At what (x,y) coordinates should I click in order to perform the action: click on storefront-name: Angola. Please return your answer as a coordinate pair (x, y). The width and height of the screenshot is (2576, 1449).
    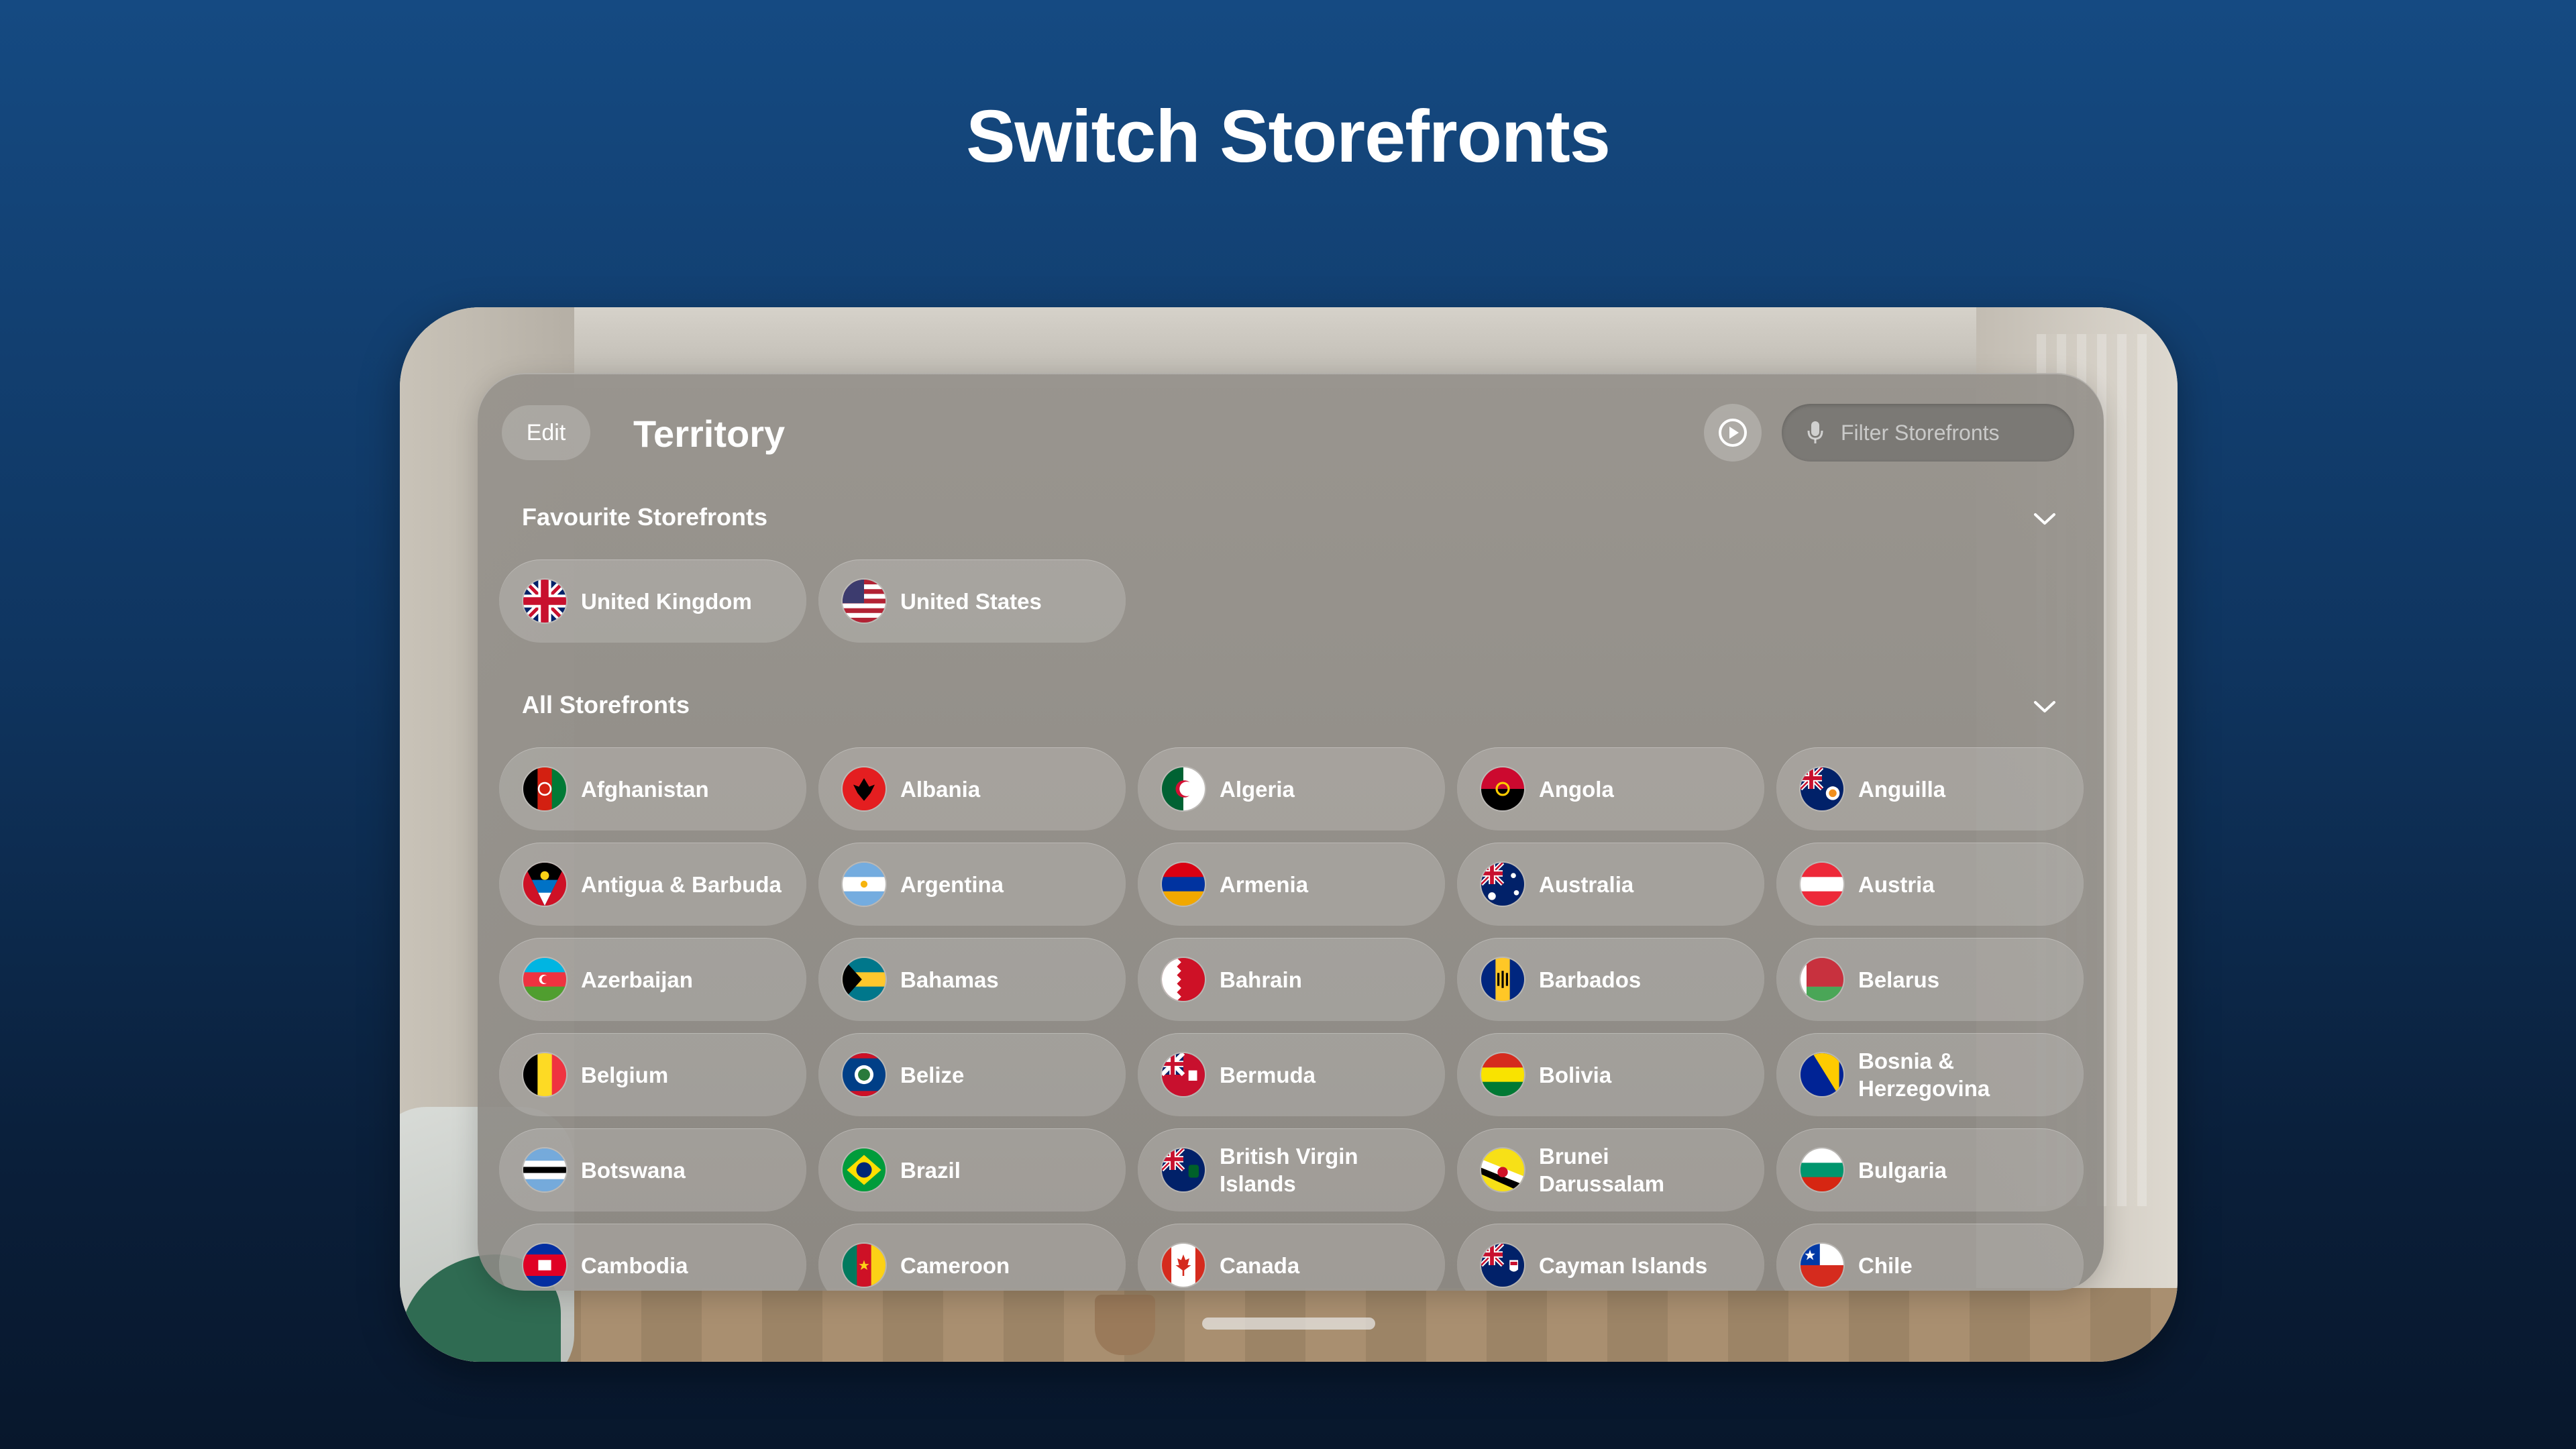
    Looking at the image, I should click on (1576, 789).